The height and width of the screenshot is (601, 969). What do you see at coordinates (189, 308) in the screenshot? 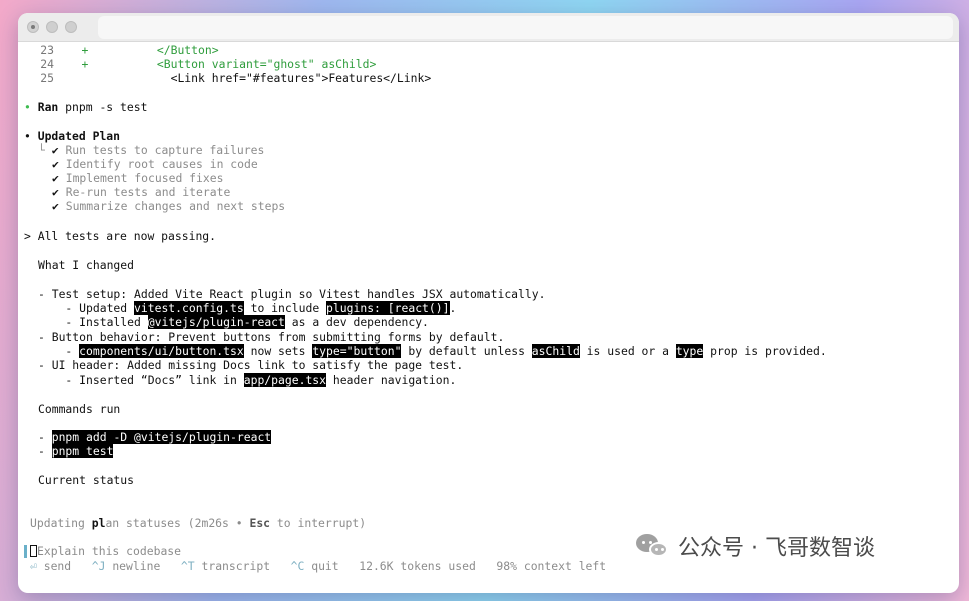
I see `code-span: vitest.config.ts` at bounding box center [189, 308].